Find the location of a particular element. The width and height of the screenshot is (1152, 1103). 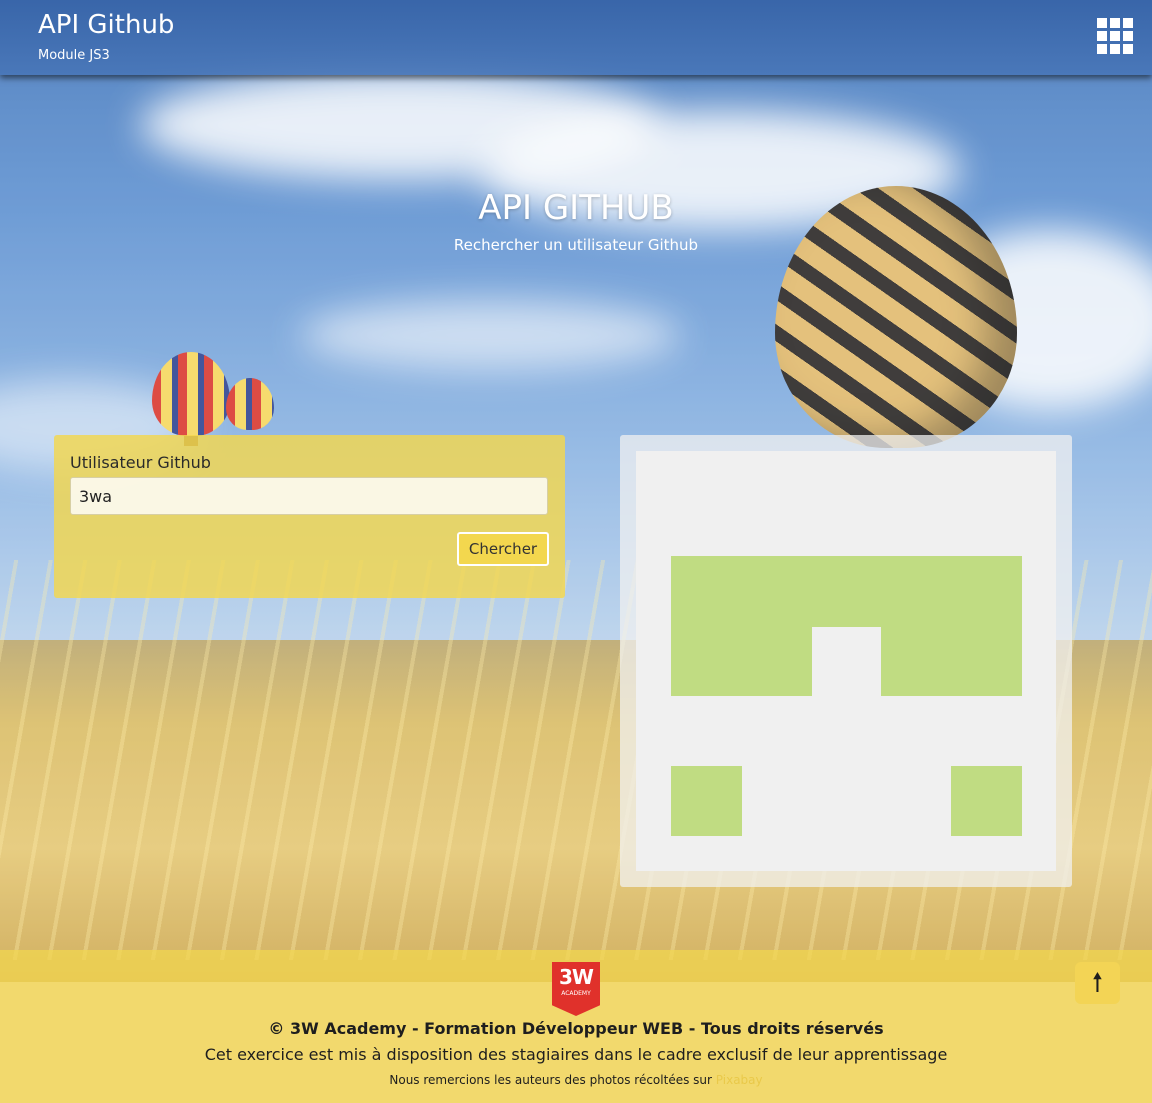

identicon-avatar is located at coordinates (846, 661).